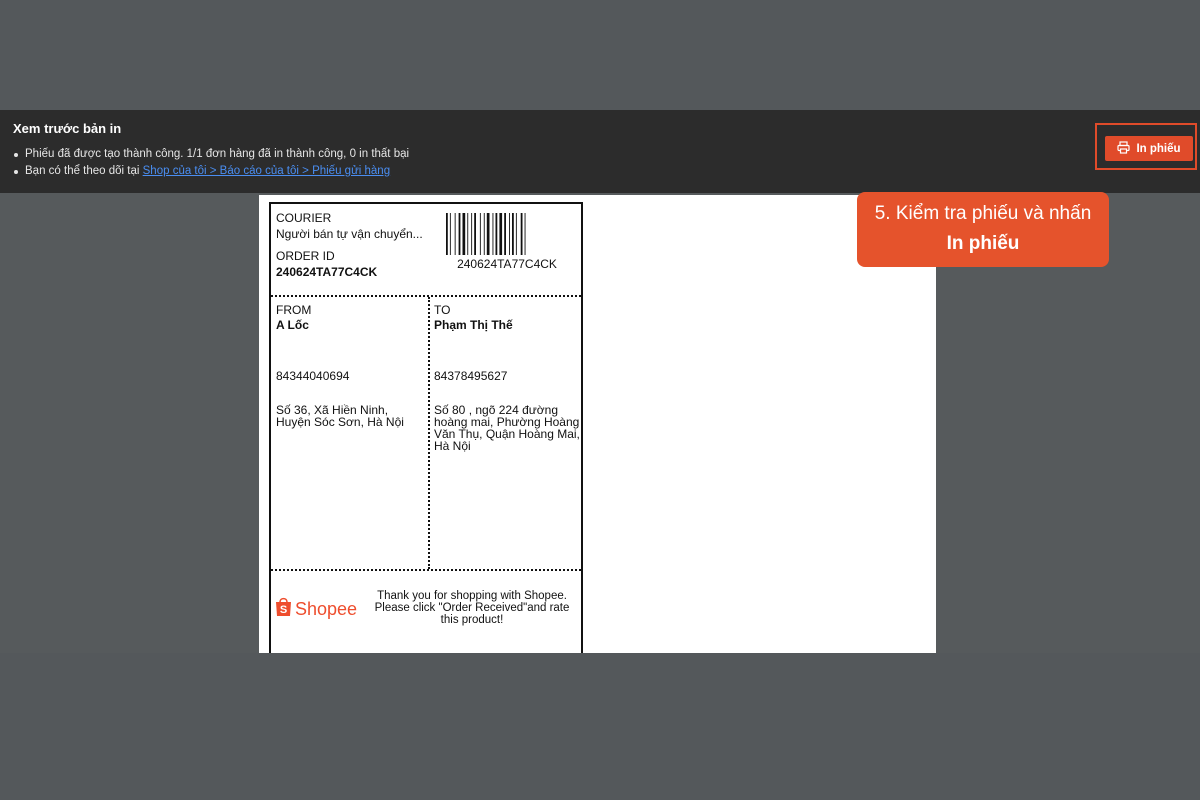  What do you see at coordinates (983, 243) in the screenshot?
I see `callout-line2: In phiếu` at bounding box center [983, 243].